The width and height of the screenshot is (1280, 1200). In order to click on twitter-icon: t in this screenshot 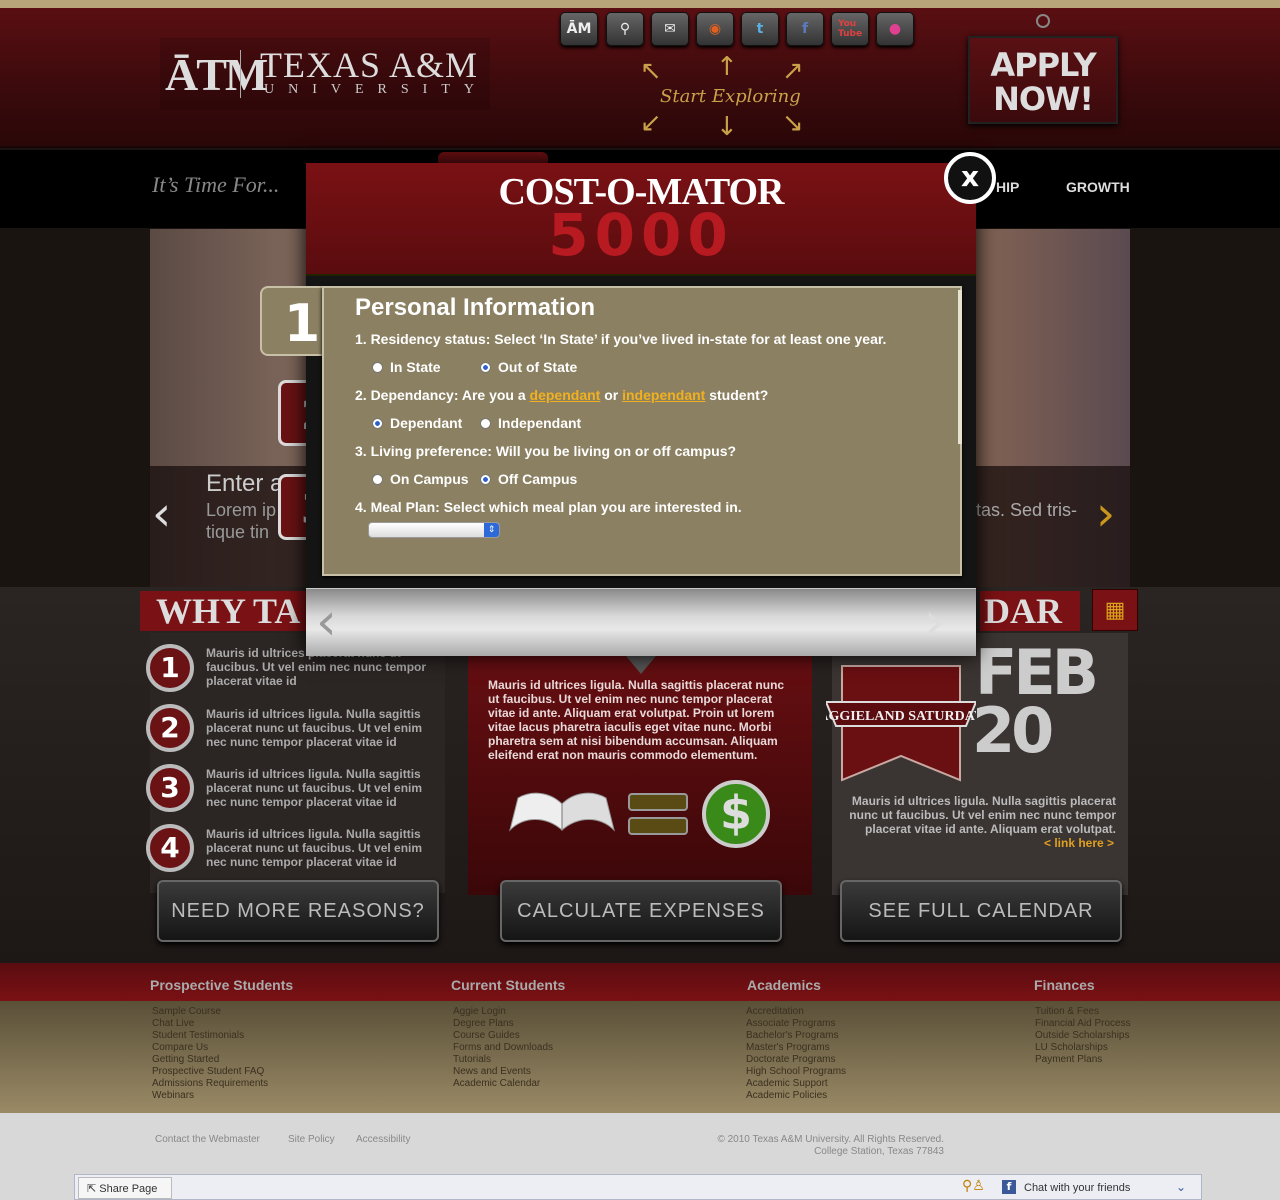, I will do `click(760, 29)`.